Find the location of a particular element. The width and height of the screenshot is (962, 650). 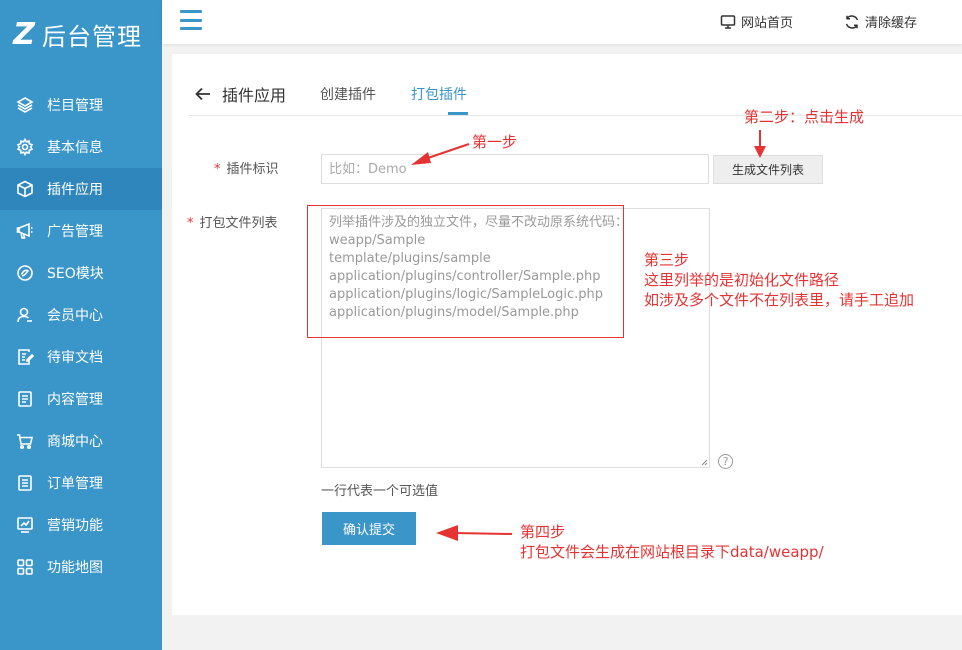

cart-icon is located at coordinates (25, 441).